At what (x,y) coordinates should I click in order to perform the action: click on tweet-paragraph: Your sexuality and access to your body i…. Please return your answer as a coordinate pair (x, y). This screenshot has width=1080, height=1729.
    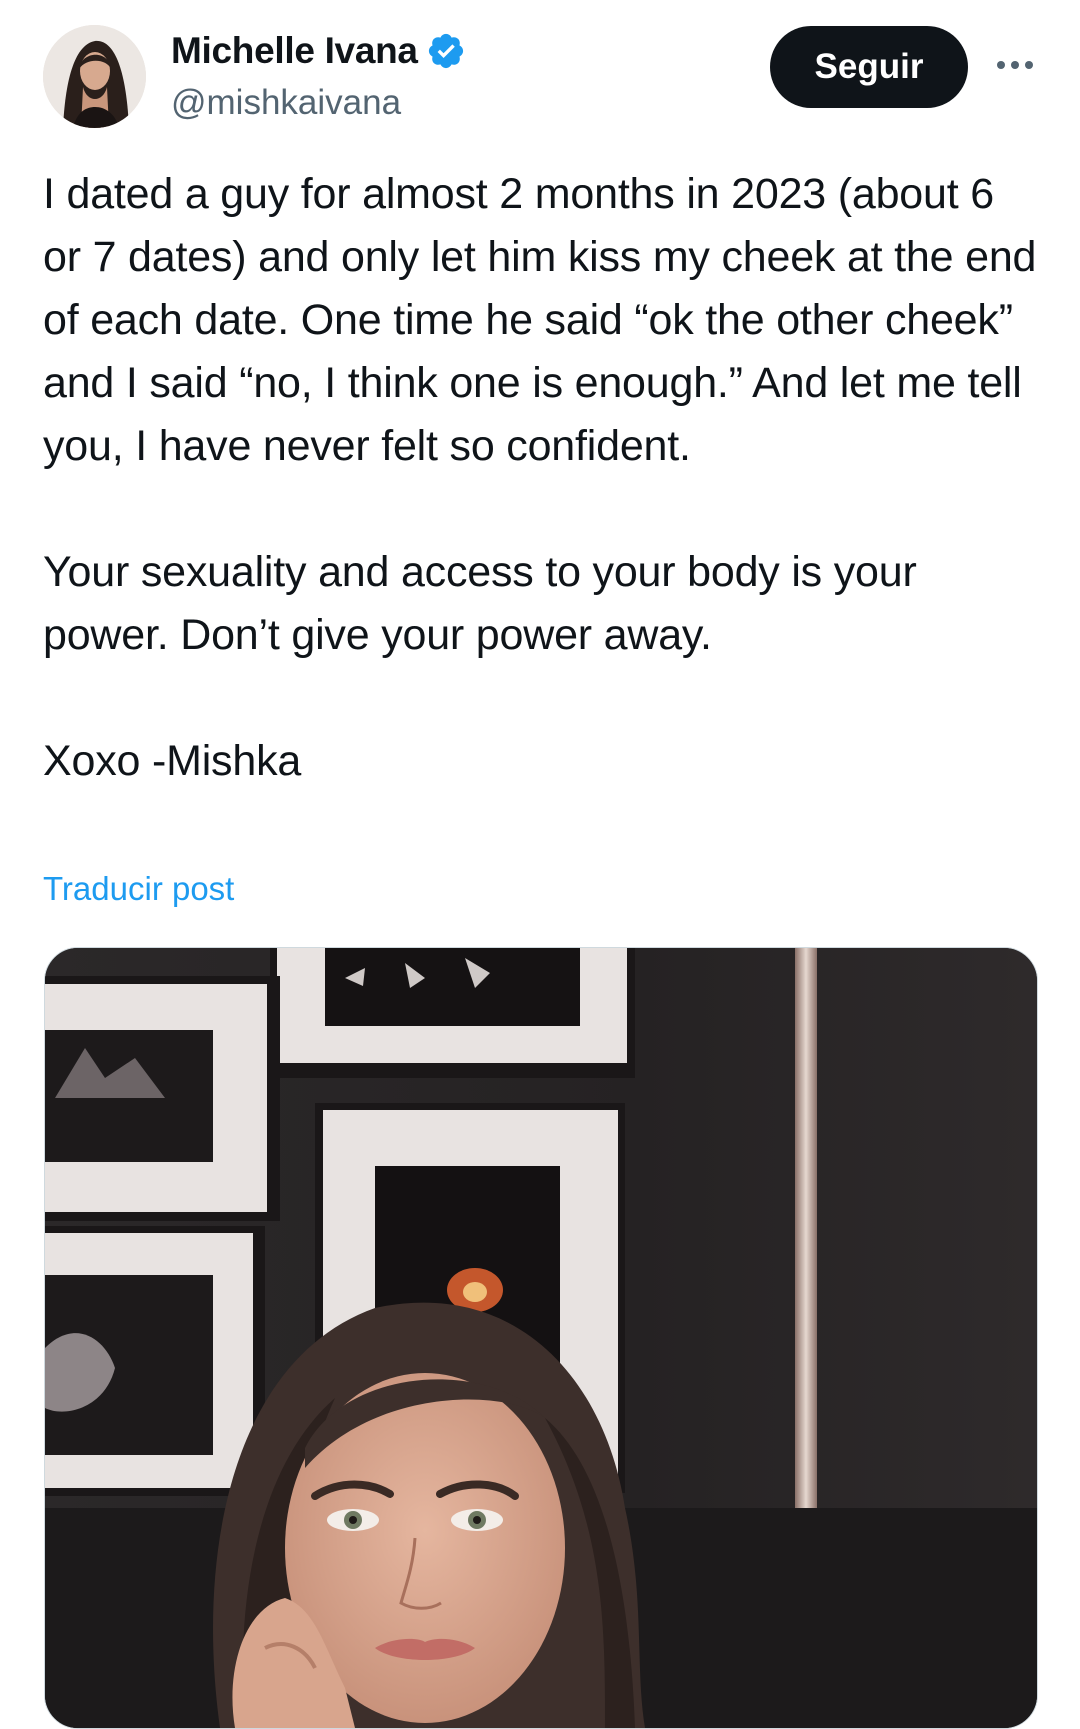
    Looking at the image, I should click on (480, 603).